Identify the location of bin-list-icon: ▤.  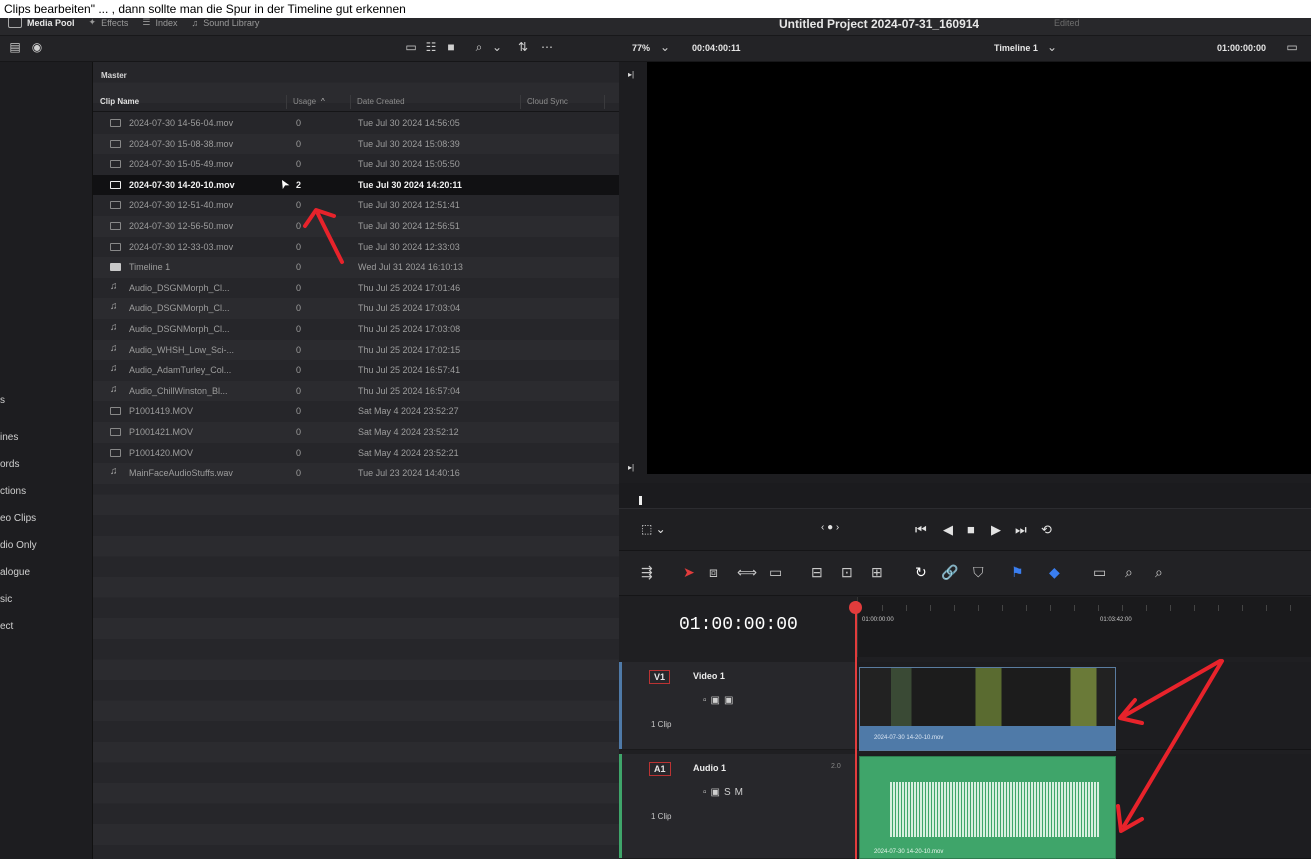
(15, 47).